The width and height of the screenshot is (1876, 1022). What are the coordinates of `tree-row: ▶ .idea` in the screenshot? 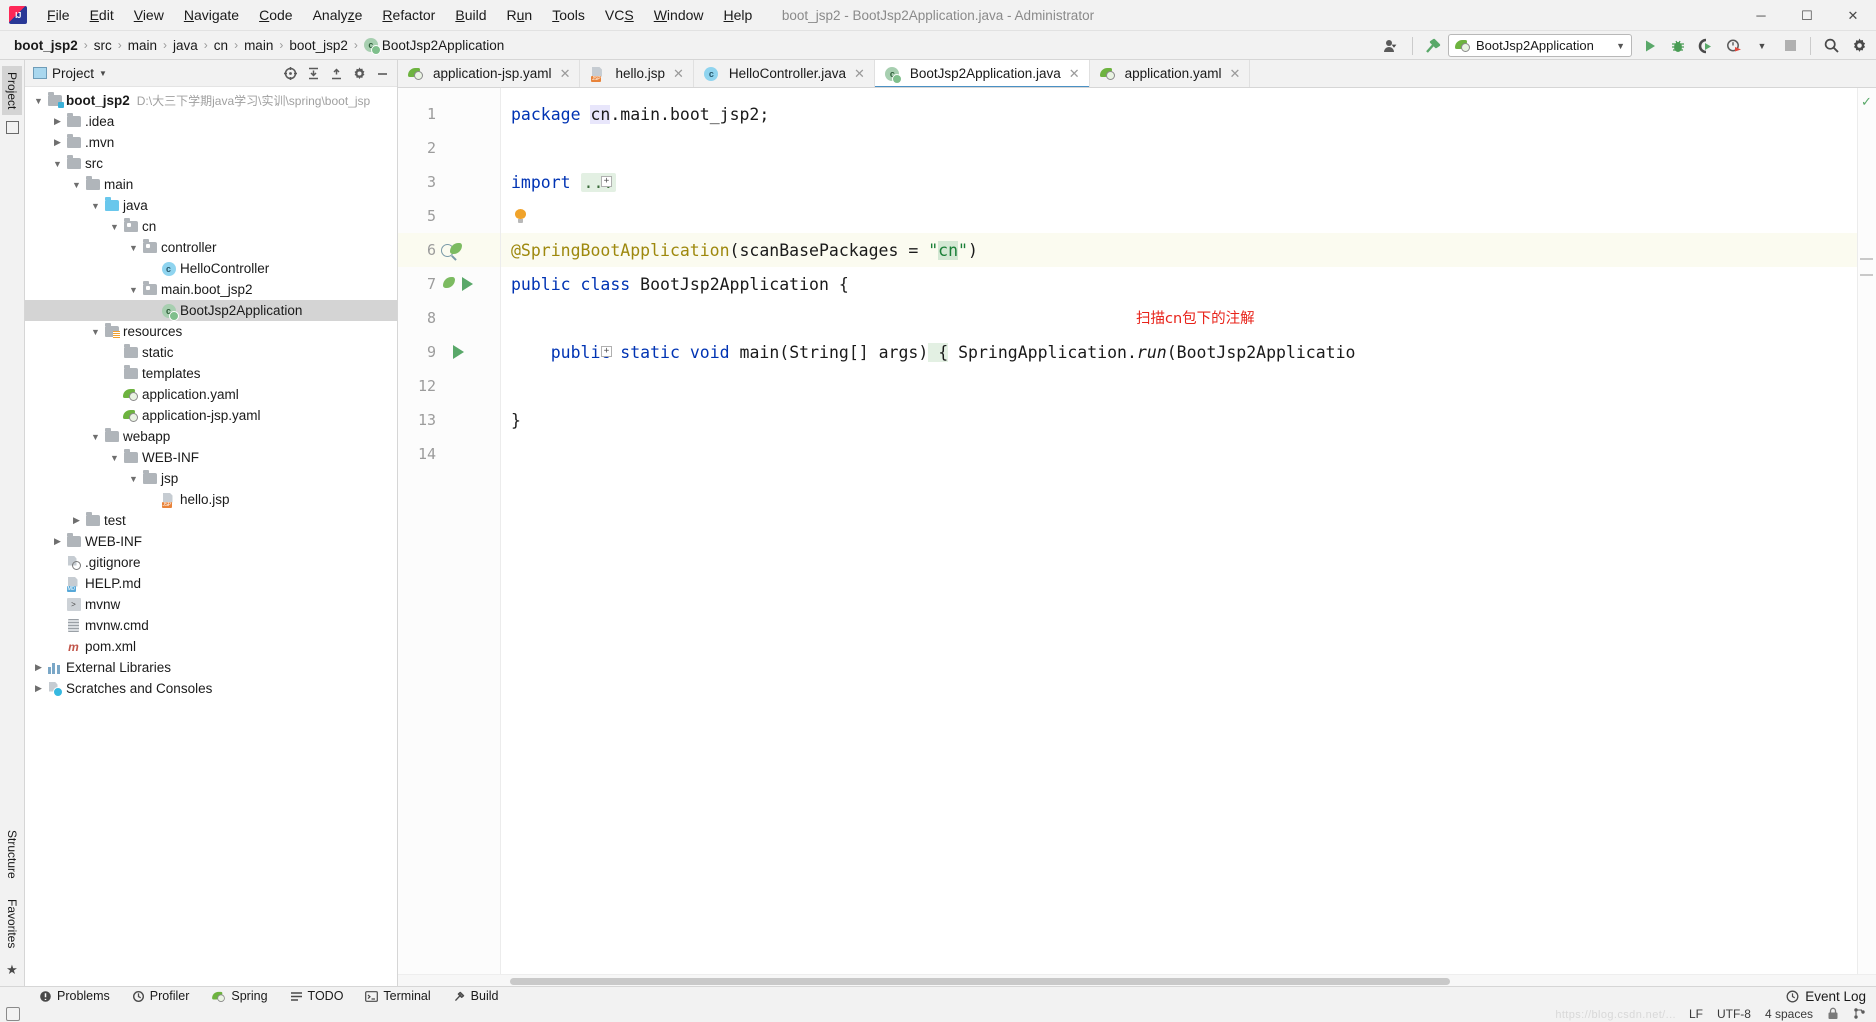 It's located at (211, 121).